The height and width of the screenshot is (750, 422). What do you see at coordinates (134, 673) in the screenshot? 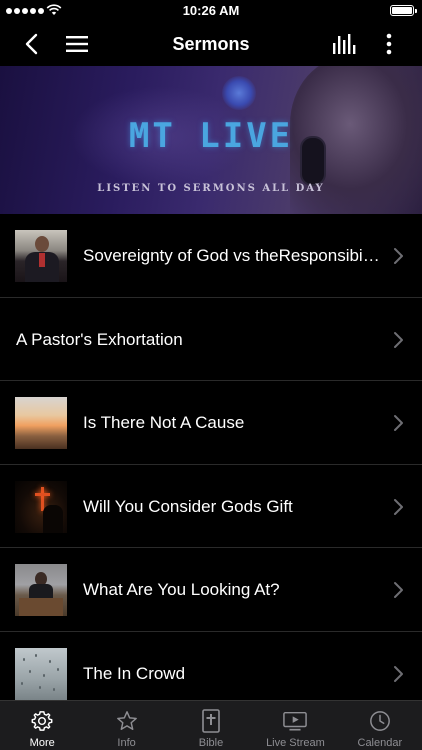
I see `sermon-title: The In Crowd` at bounding box center [134, 673].